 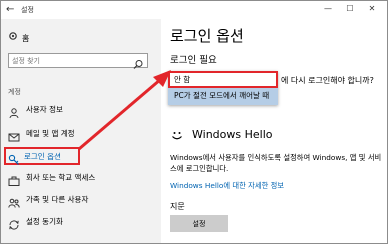 I want to click on minimize-button: —, so click(x=328, y=9).